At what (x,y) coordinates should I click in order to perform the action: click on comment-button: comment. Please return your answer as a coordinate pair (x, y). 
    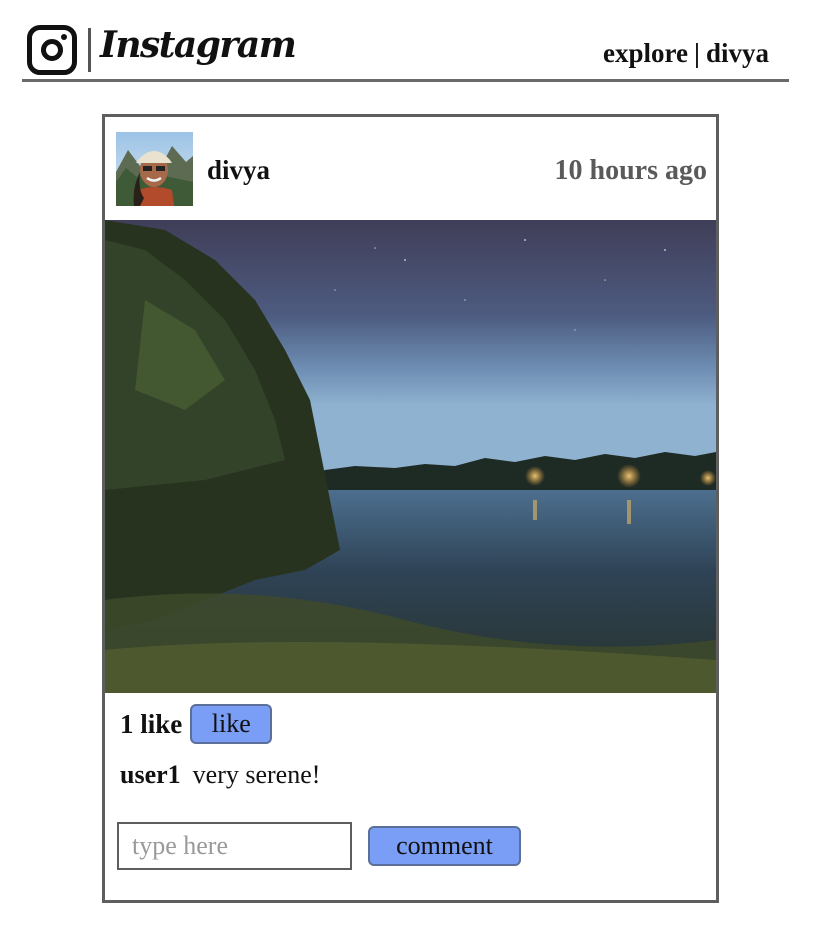
    Looking at the image, I should click on (444, 846).